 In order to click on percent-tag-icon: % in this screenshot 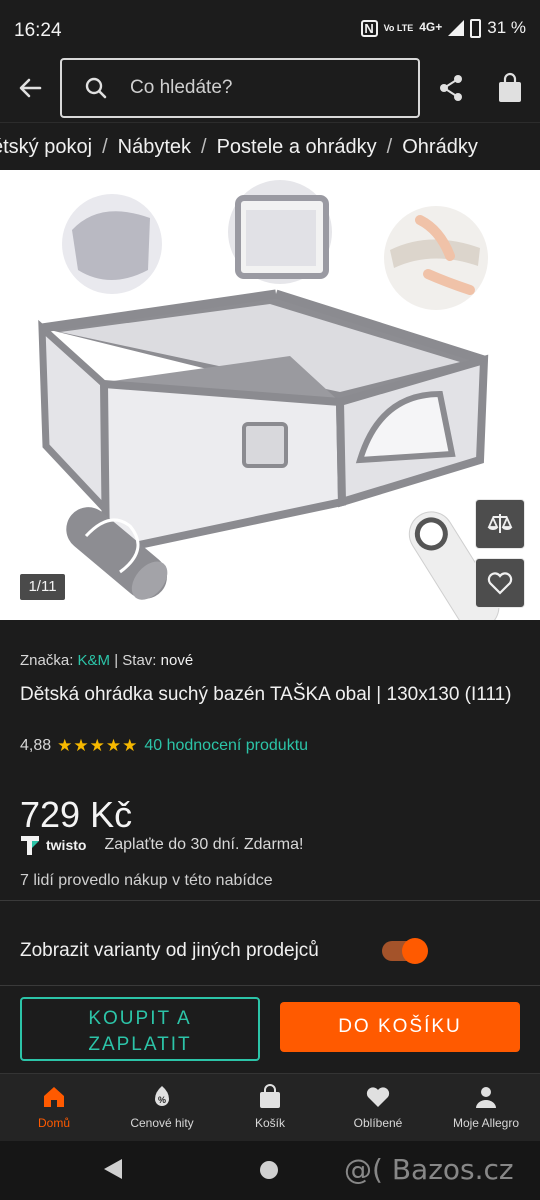, I will do `click(162, 1096)`.